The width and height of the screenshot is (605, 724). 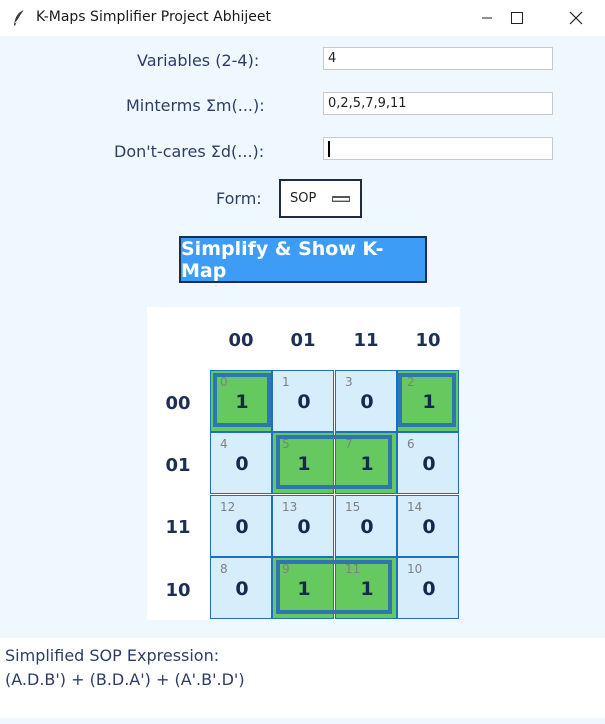 What do you see at coordinates (189, 151) in the screenshot?
I see `dontcares-label: Don't-cares Σd(...):` at bounding box center [189, 151].